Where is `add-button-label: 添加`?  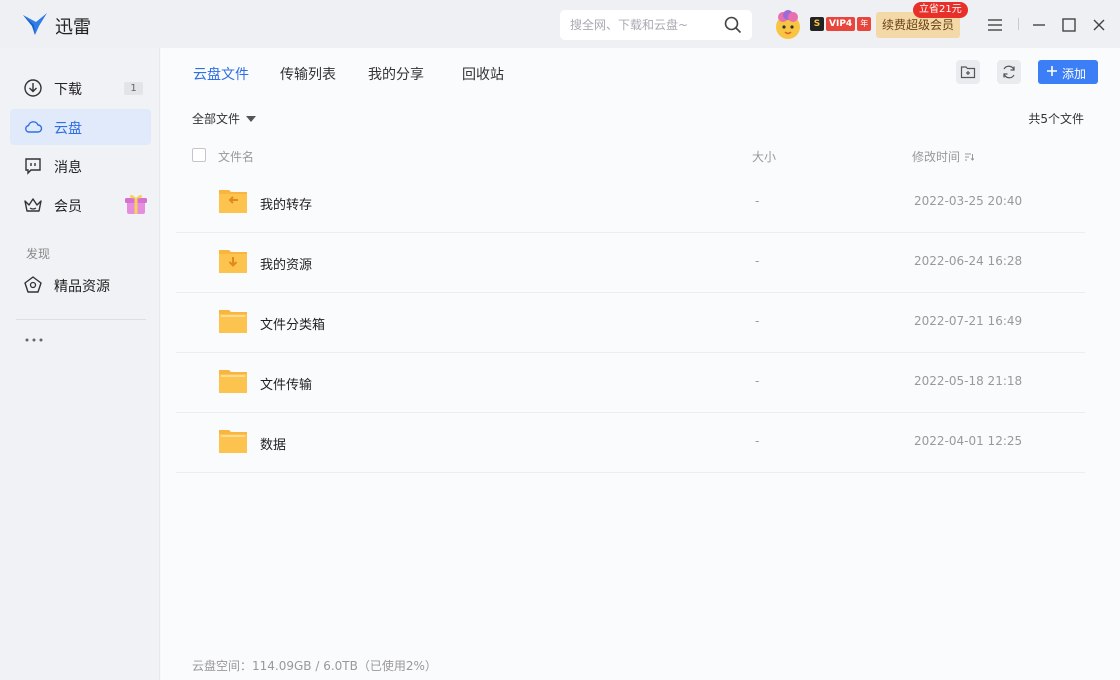 add-button-label: 添加 is located at coordinates (1074, 74).